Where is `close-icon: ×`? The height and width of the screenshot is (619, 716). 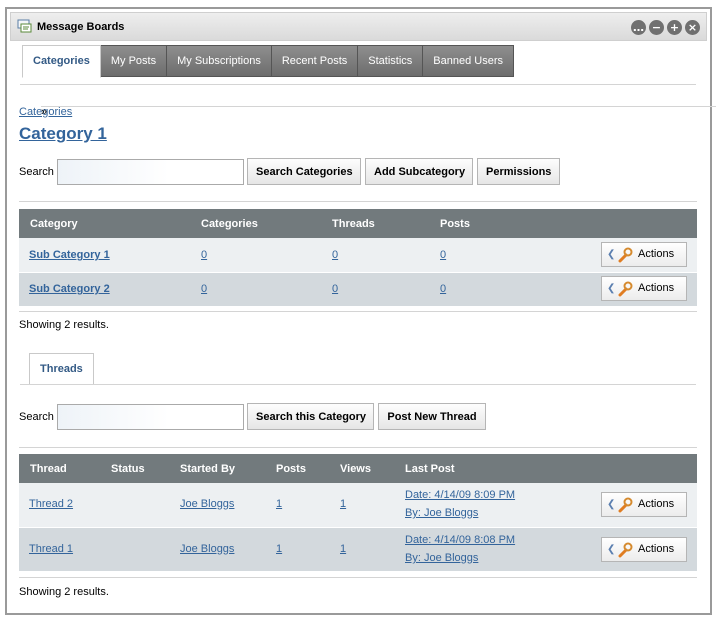 close-icon: × is located at coordinates (692, 27).